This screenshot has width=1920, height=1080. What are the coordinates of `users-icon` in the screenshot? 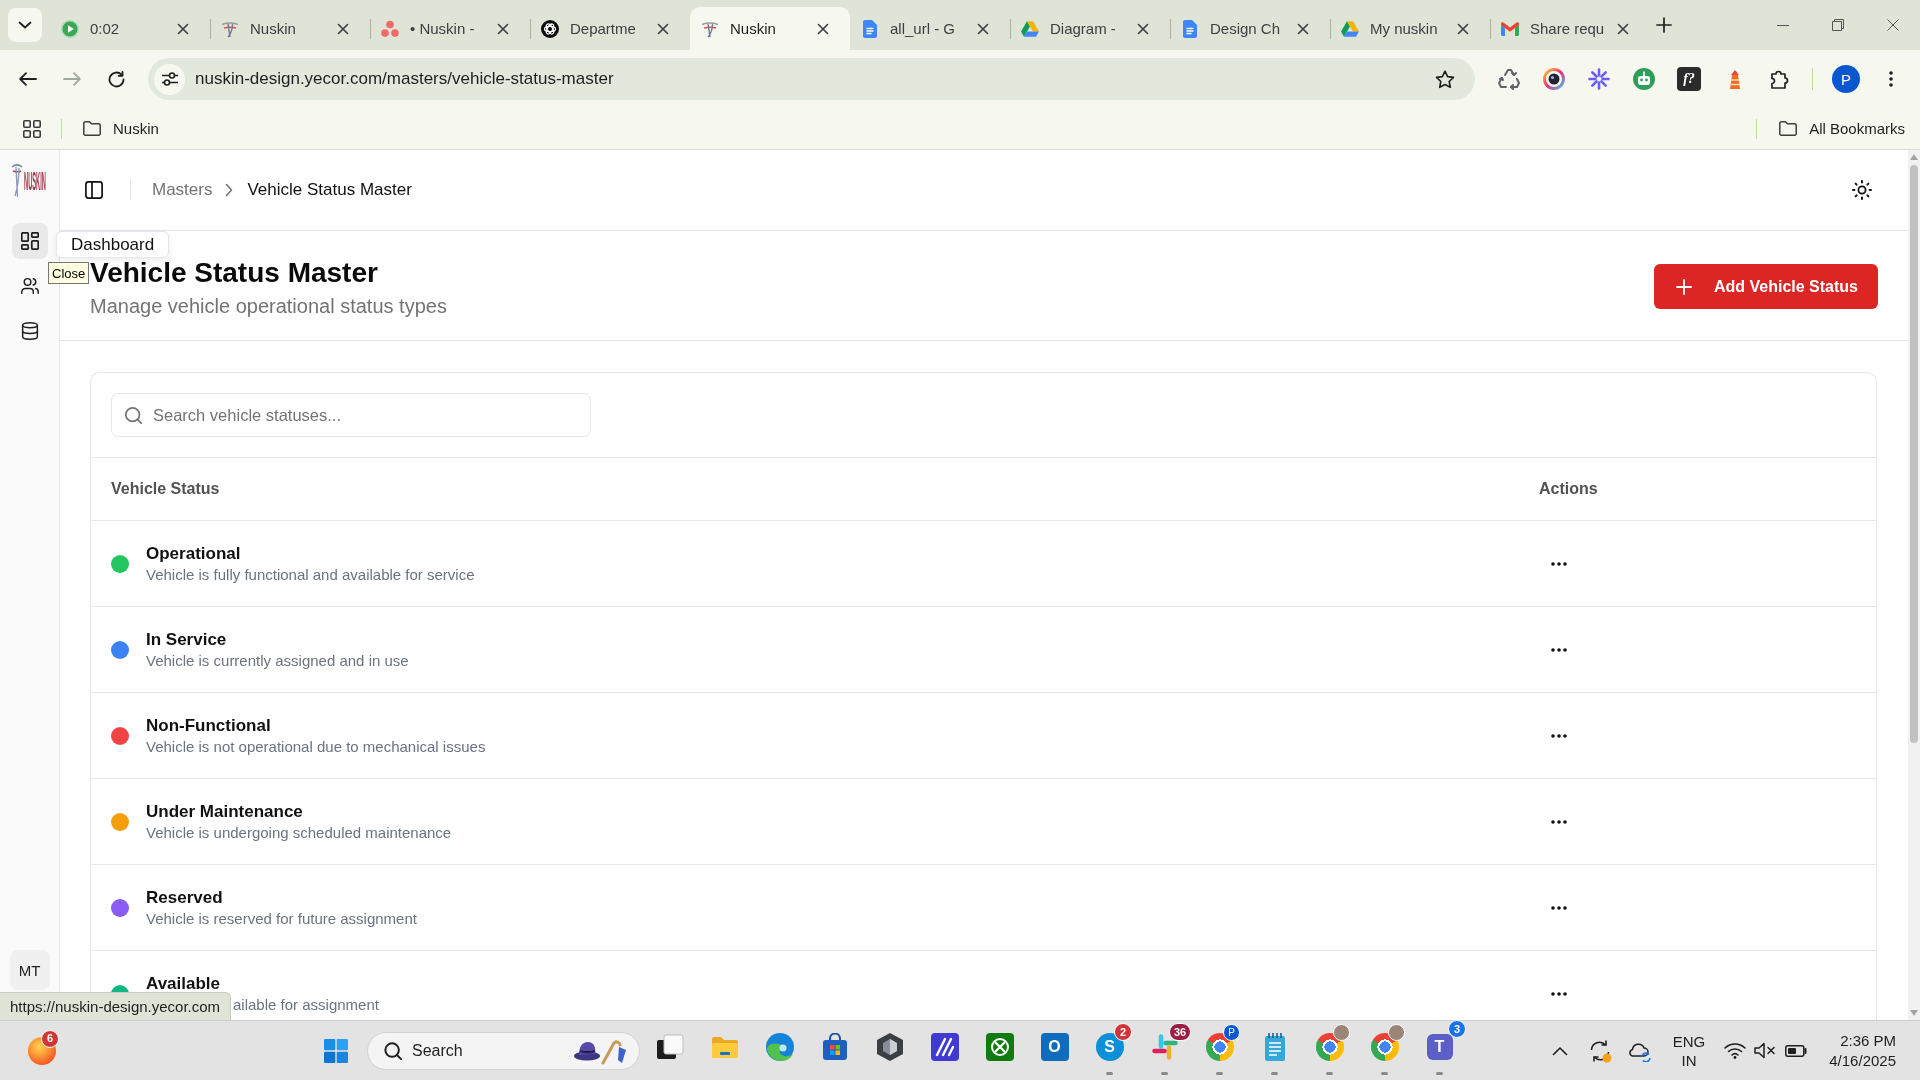 It's located at (29, 286).